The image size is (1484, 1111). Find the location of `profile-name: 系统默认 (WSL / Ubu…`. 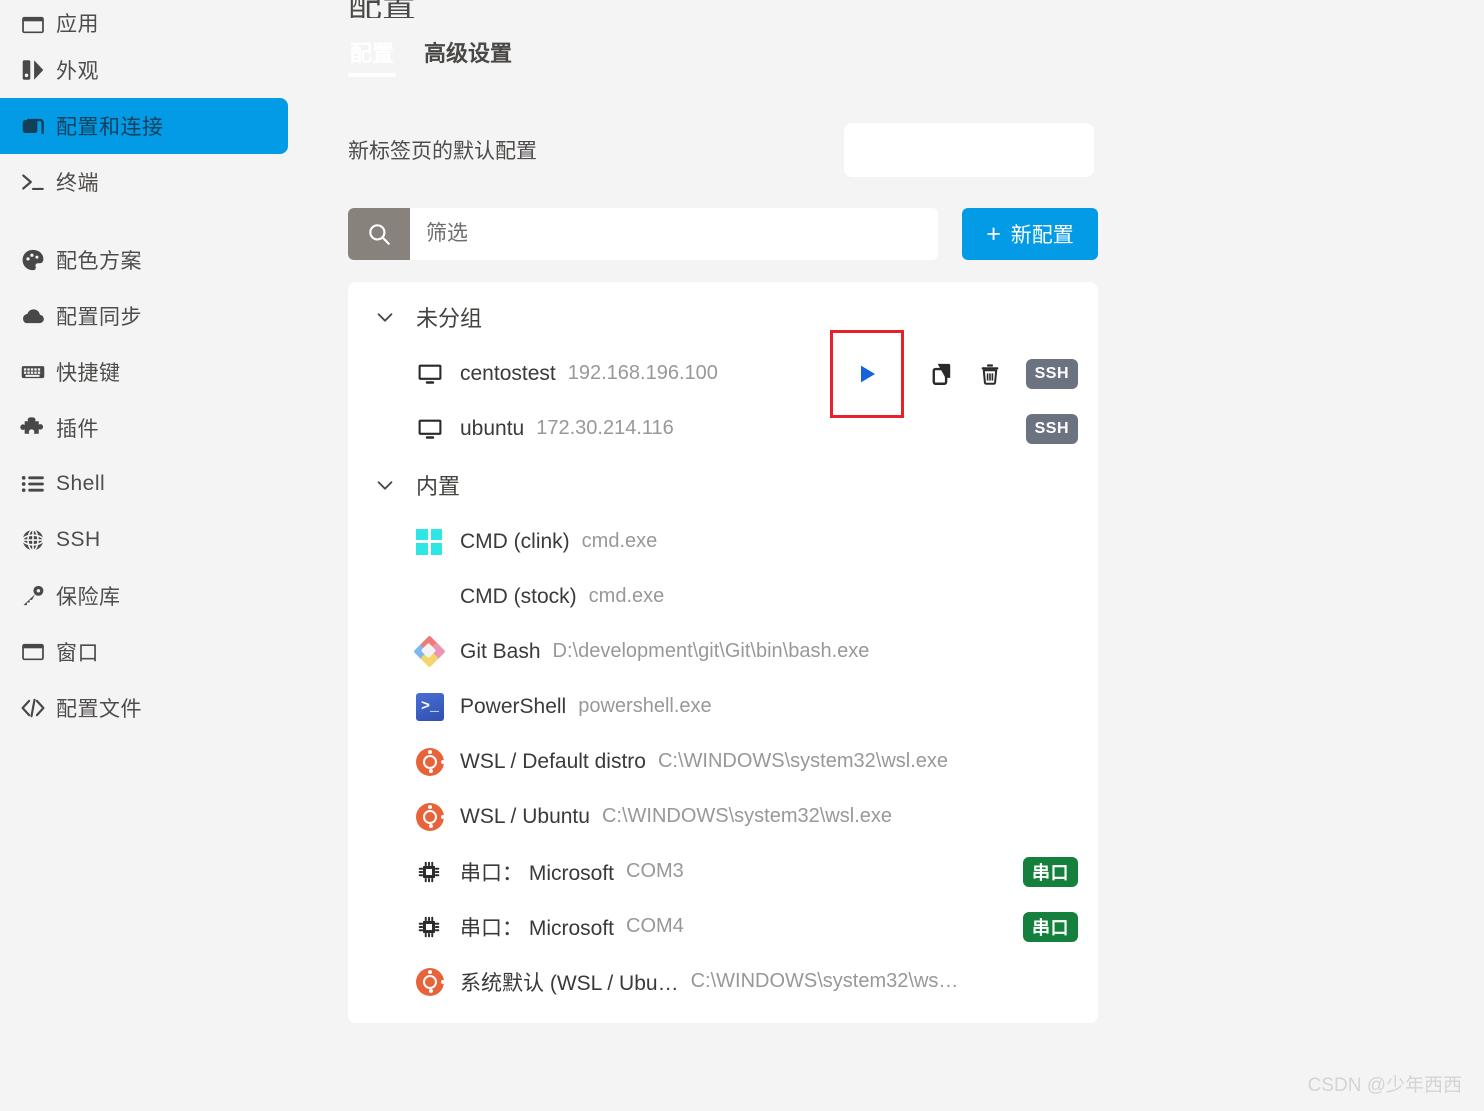

profile-name: 系统默认 (WSL / Ubu… is located at coordinates (569, 983).